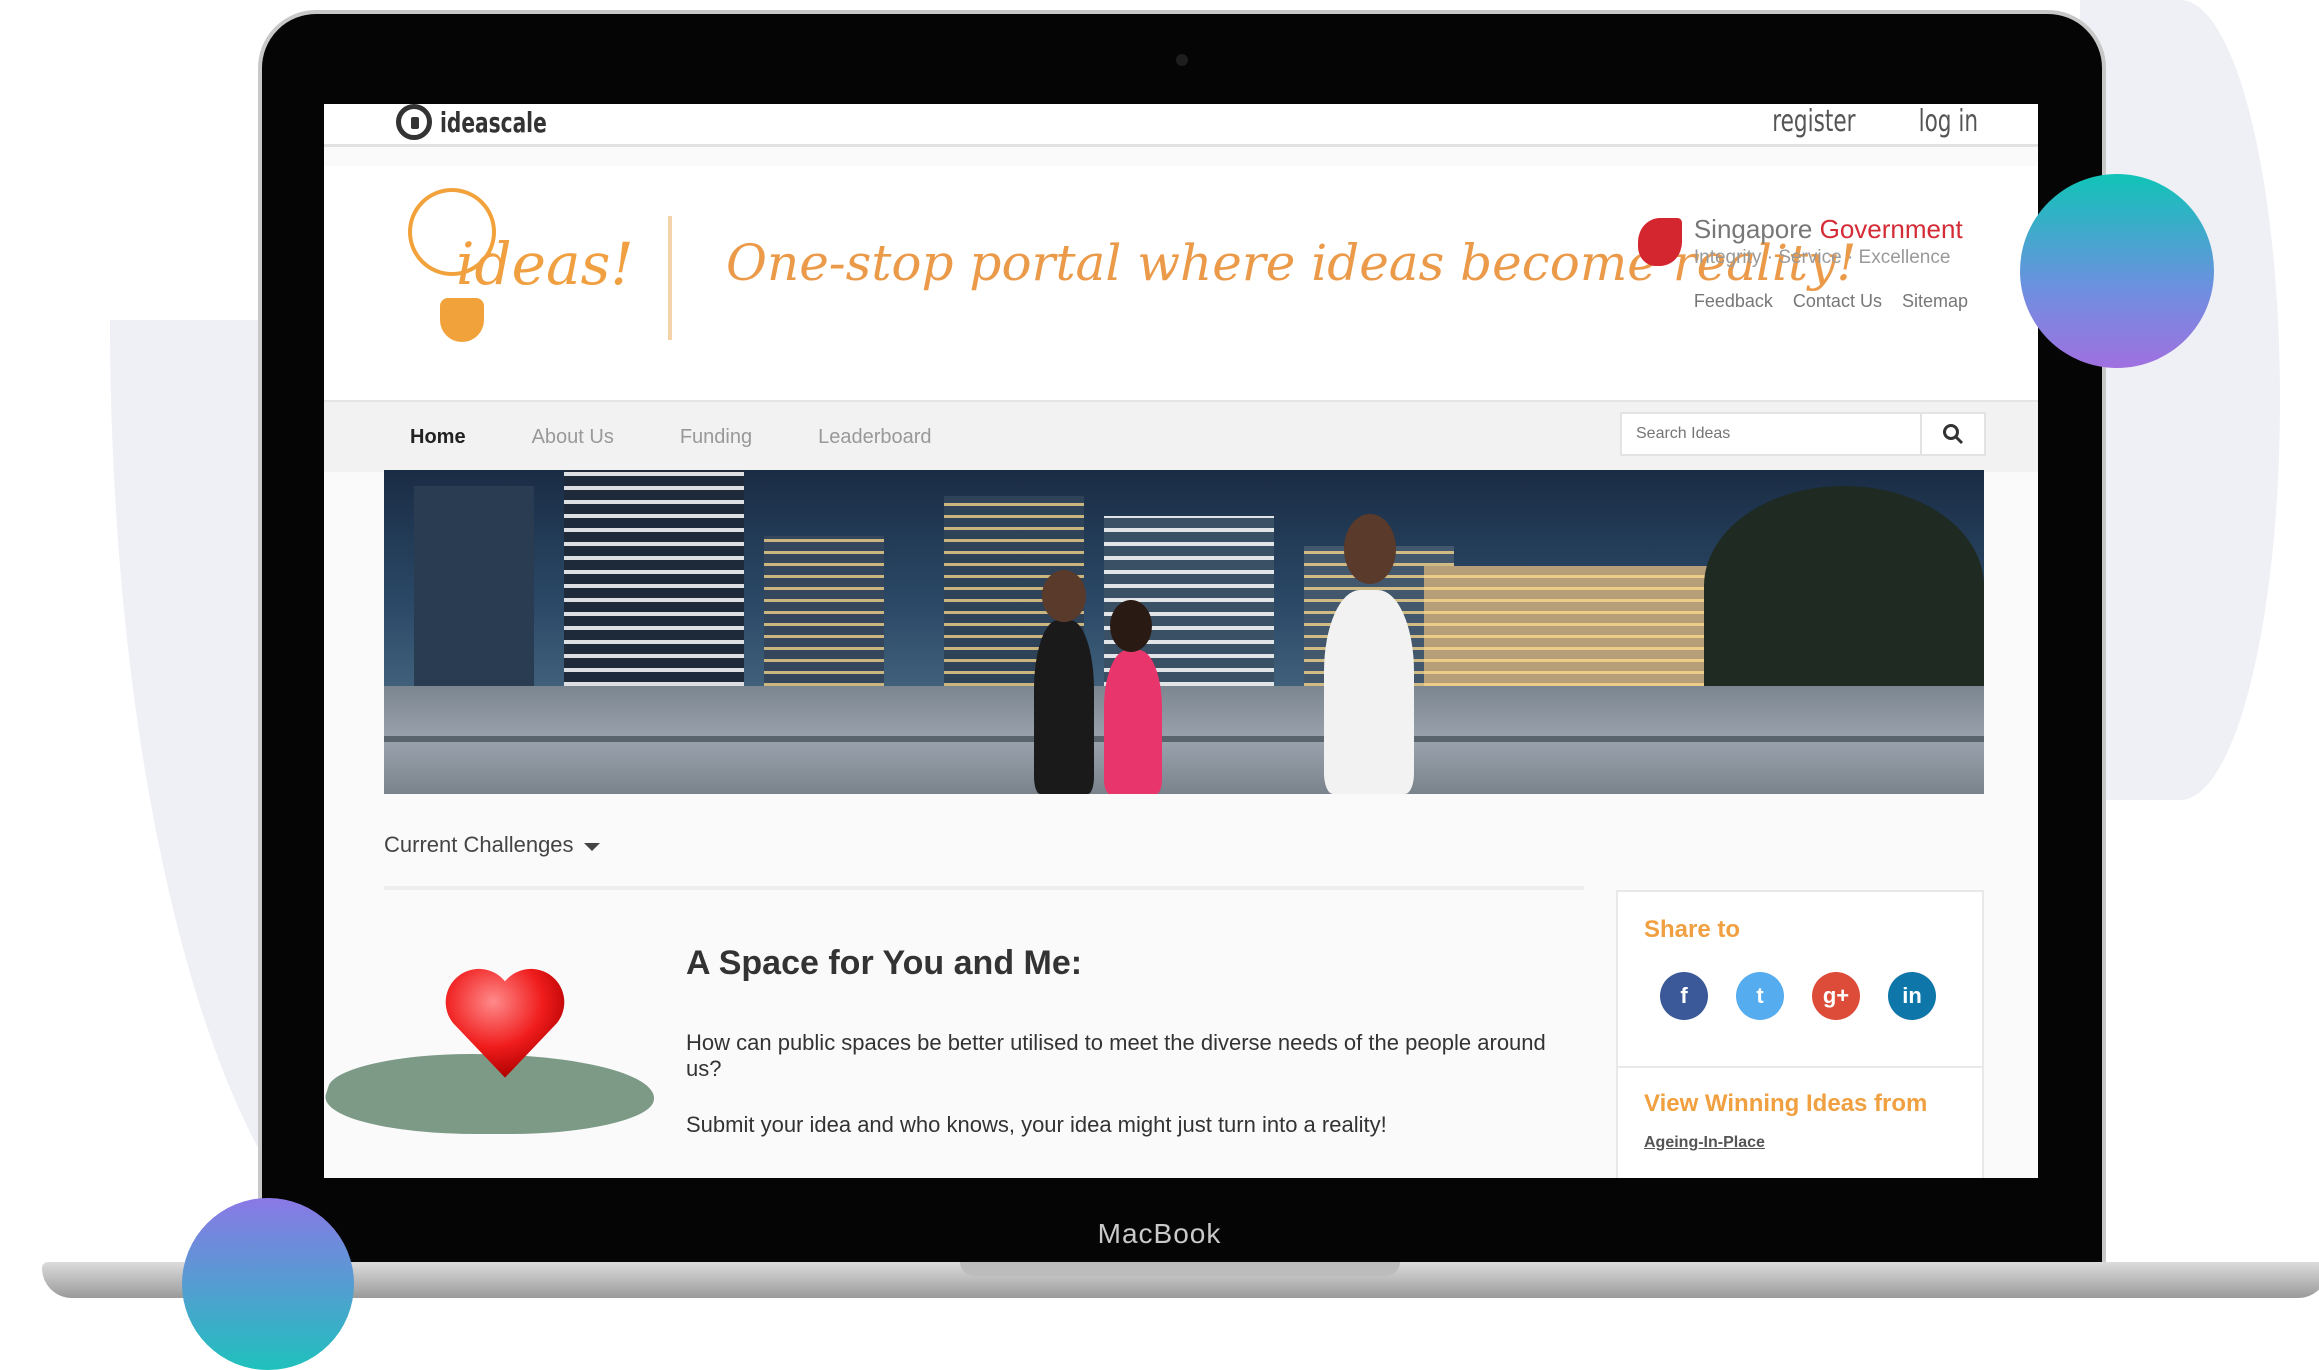  I want to click on filter-label: Current Challenges, so click(479, 844).